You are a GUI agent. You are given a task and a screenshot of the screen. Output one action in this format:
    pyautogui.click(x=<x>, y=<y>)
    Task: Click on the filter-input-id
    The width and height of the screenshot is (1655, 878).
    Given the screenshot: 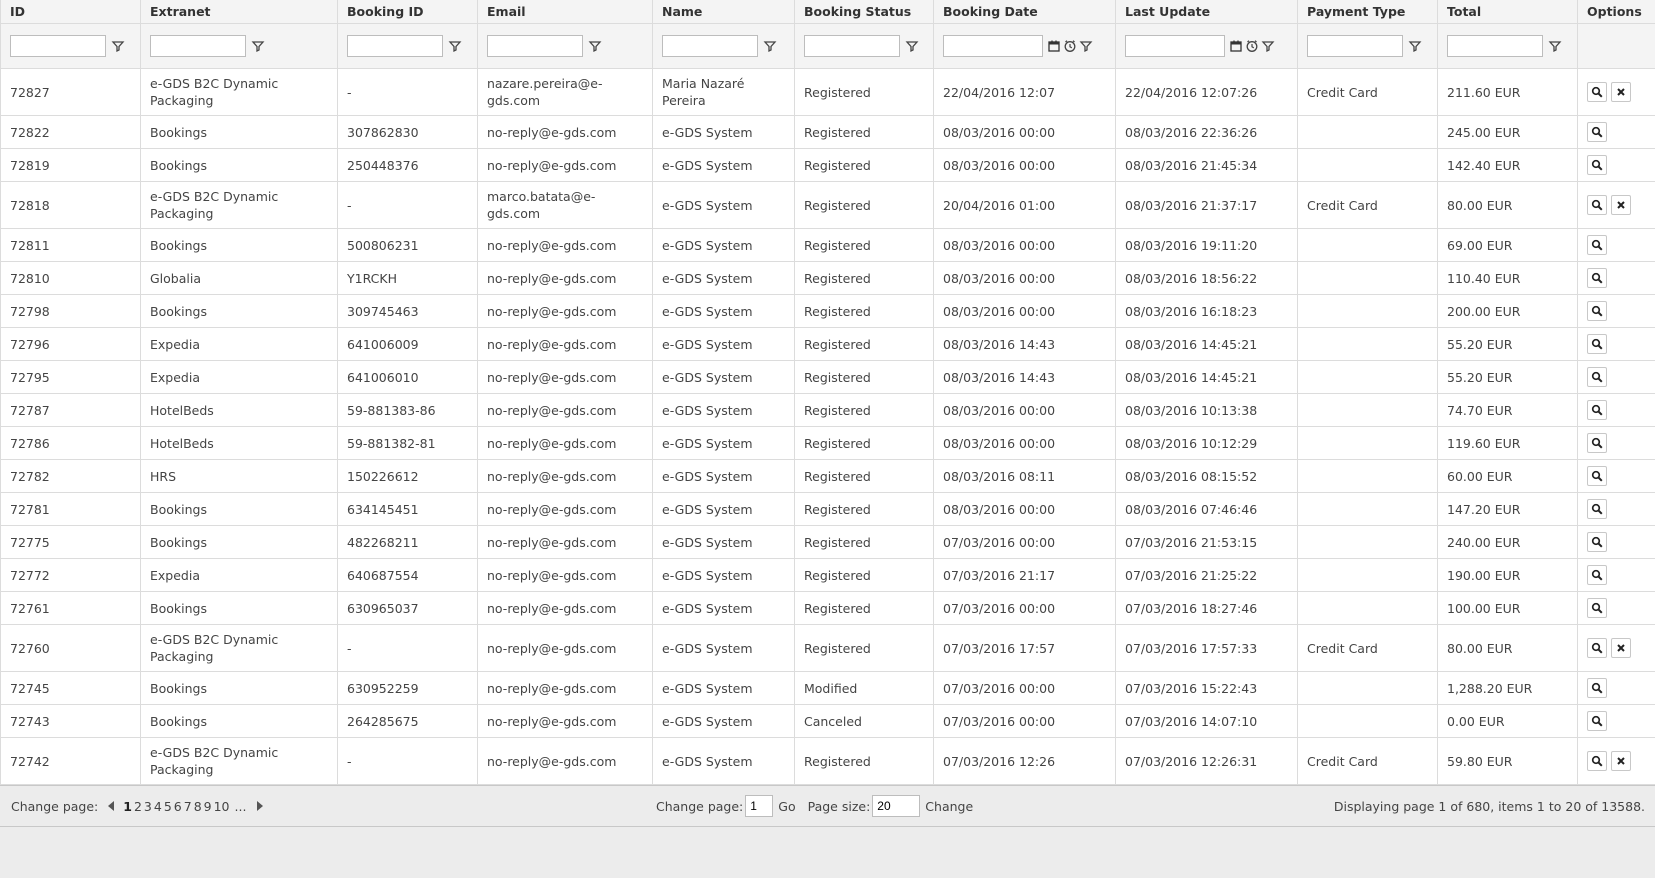 What is the action you would take?
    pyautogui.click(x=58, y=46)
    